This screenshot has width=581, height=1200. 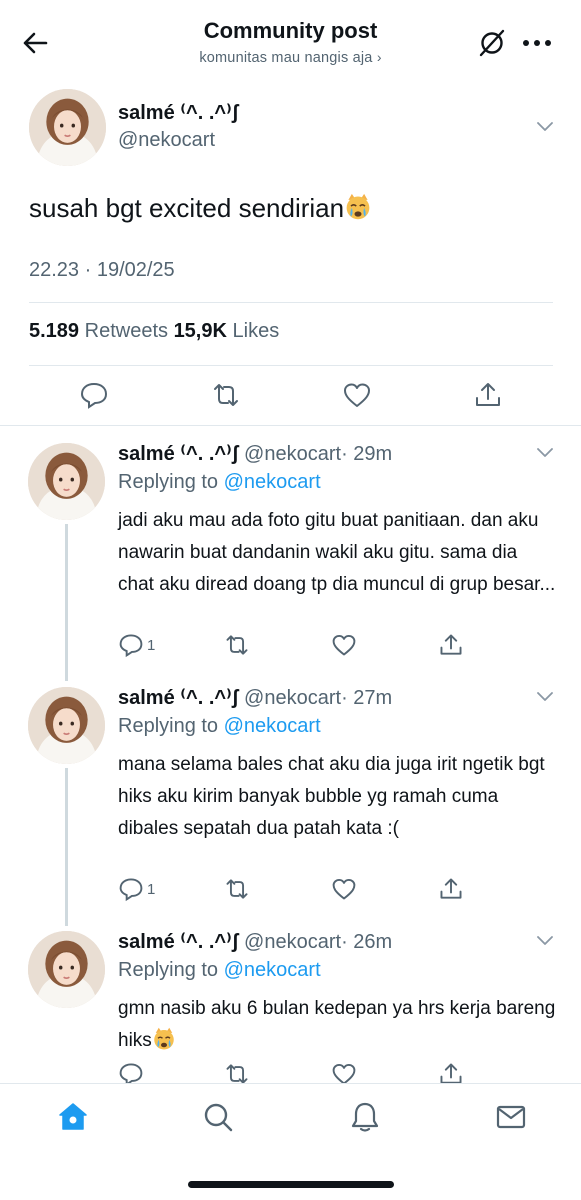 I want to click on hide-reply-icon, so click(x=492, y=43).